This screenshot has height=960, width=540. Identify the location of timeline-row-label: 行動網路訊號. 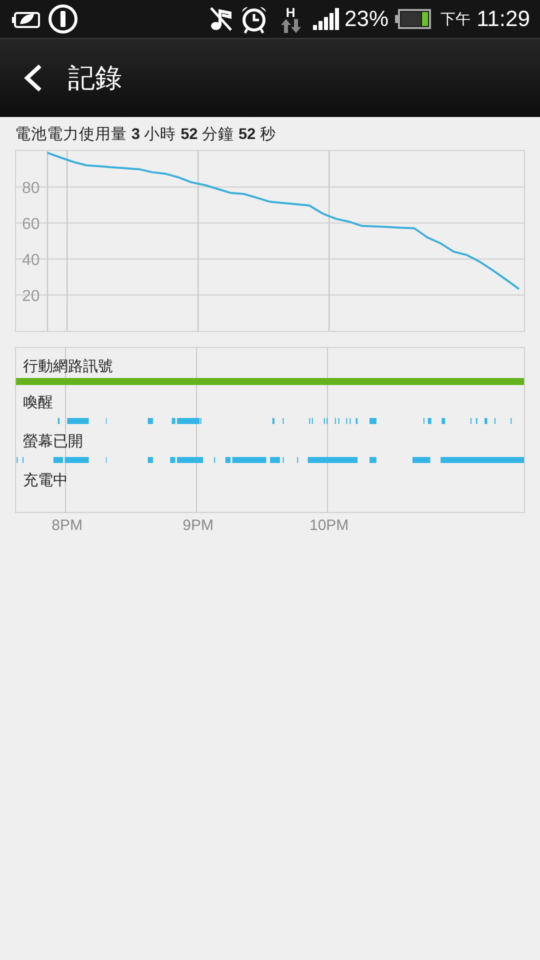
(68, 367).